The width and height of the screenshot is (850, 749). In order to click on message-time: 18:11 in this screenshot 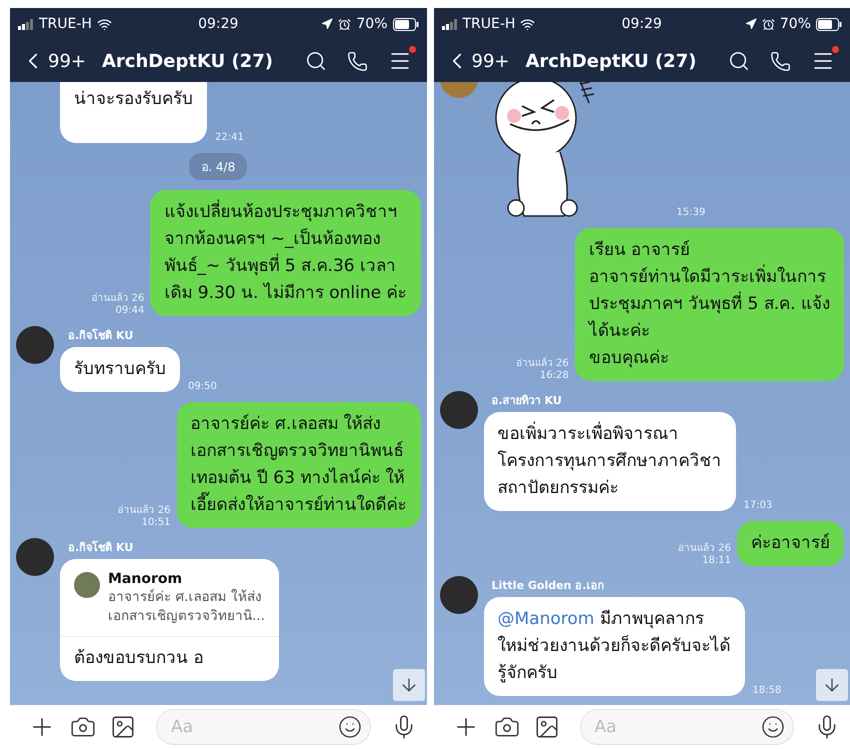, I will do `click(716, 560)`.